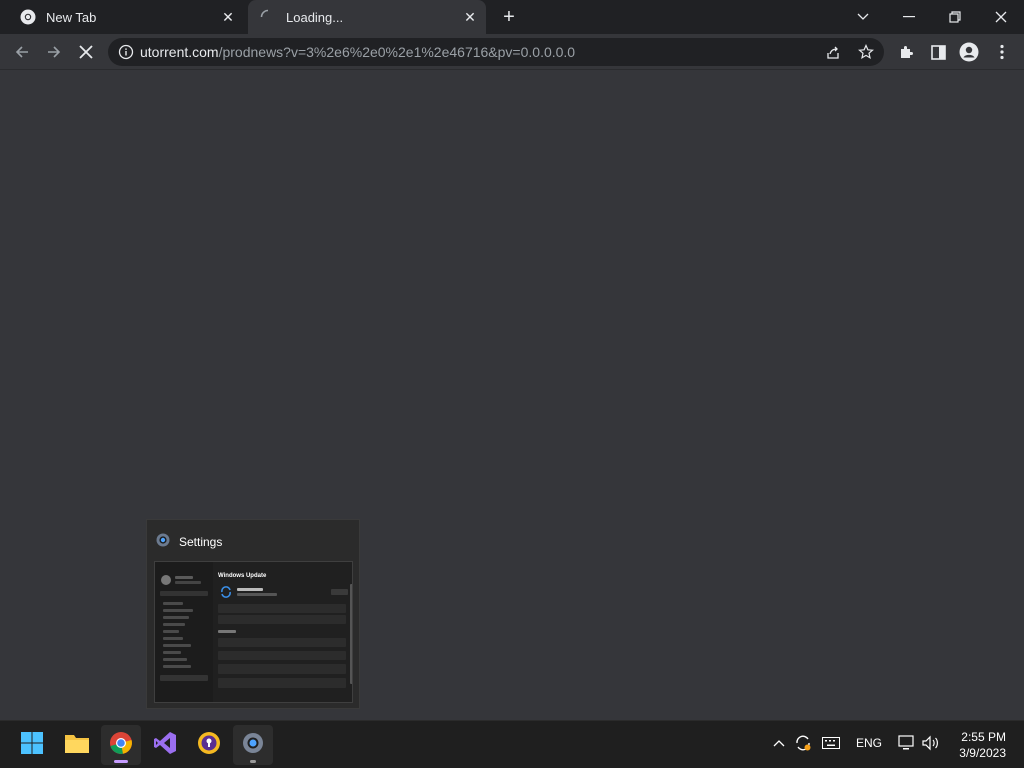 This screenshot has height=768, width=1024. I want to click on chrome-taskbar-button, so click(121, 745).